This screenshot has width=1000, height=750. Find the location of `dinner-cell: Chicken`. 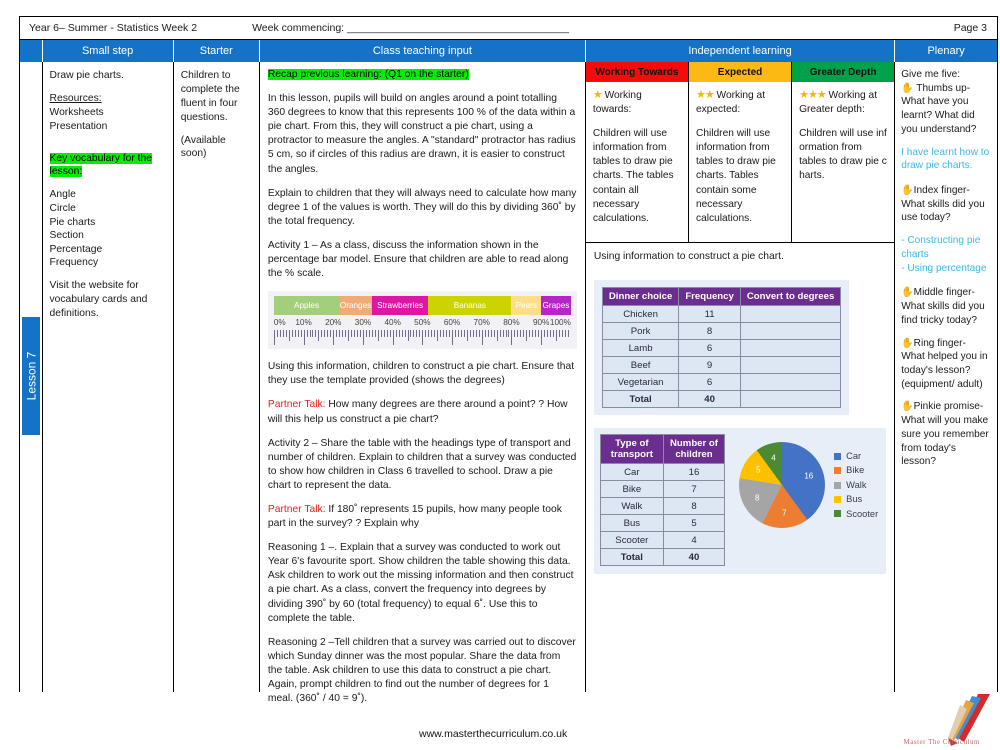

dinner-cell: Chicken is located at coordinates (640, 314).